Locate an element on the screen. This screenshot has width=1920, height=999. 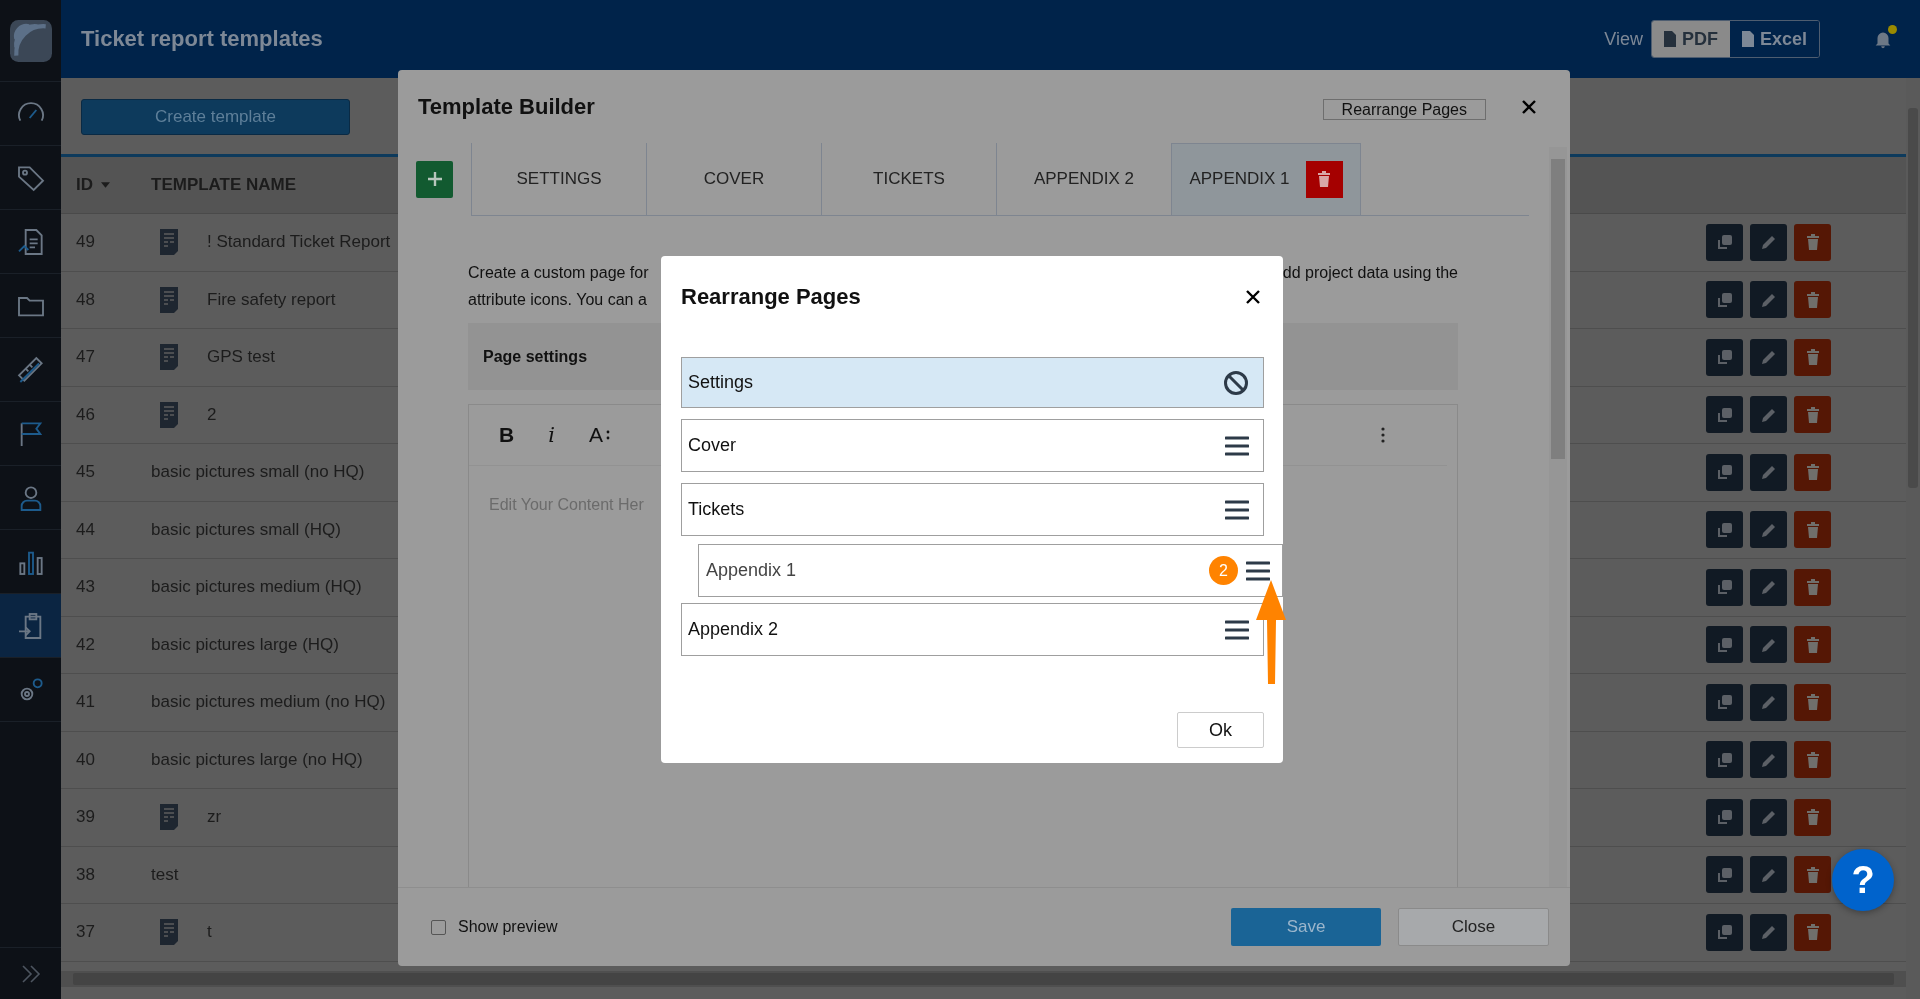
kebab-icon is located at coordinates (1383, 435).